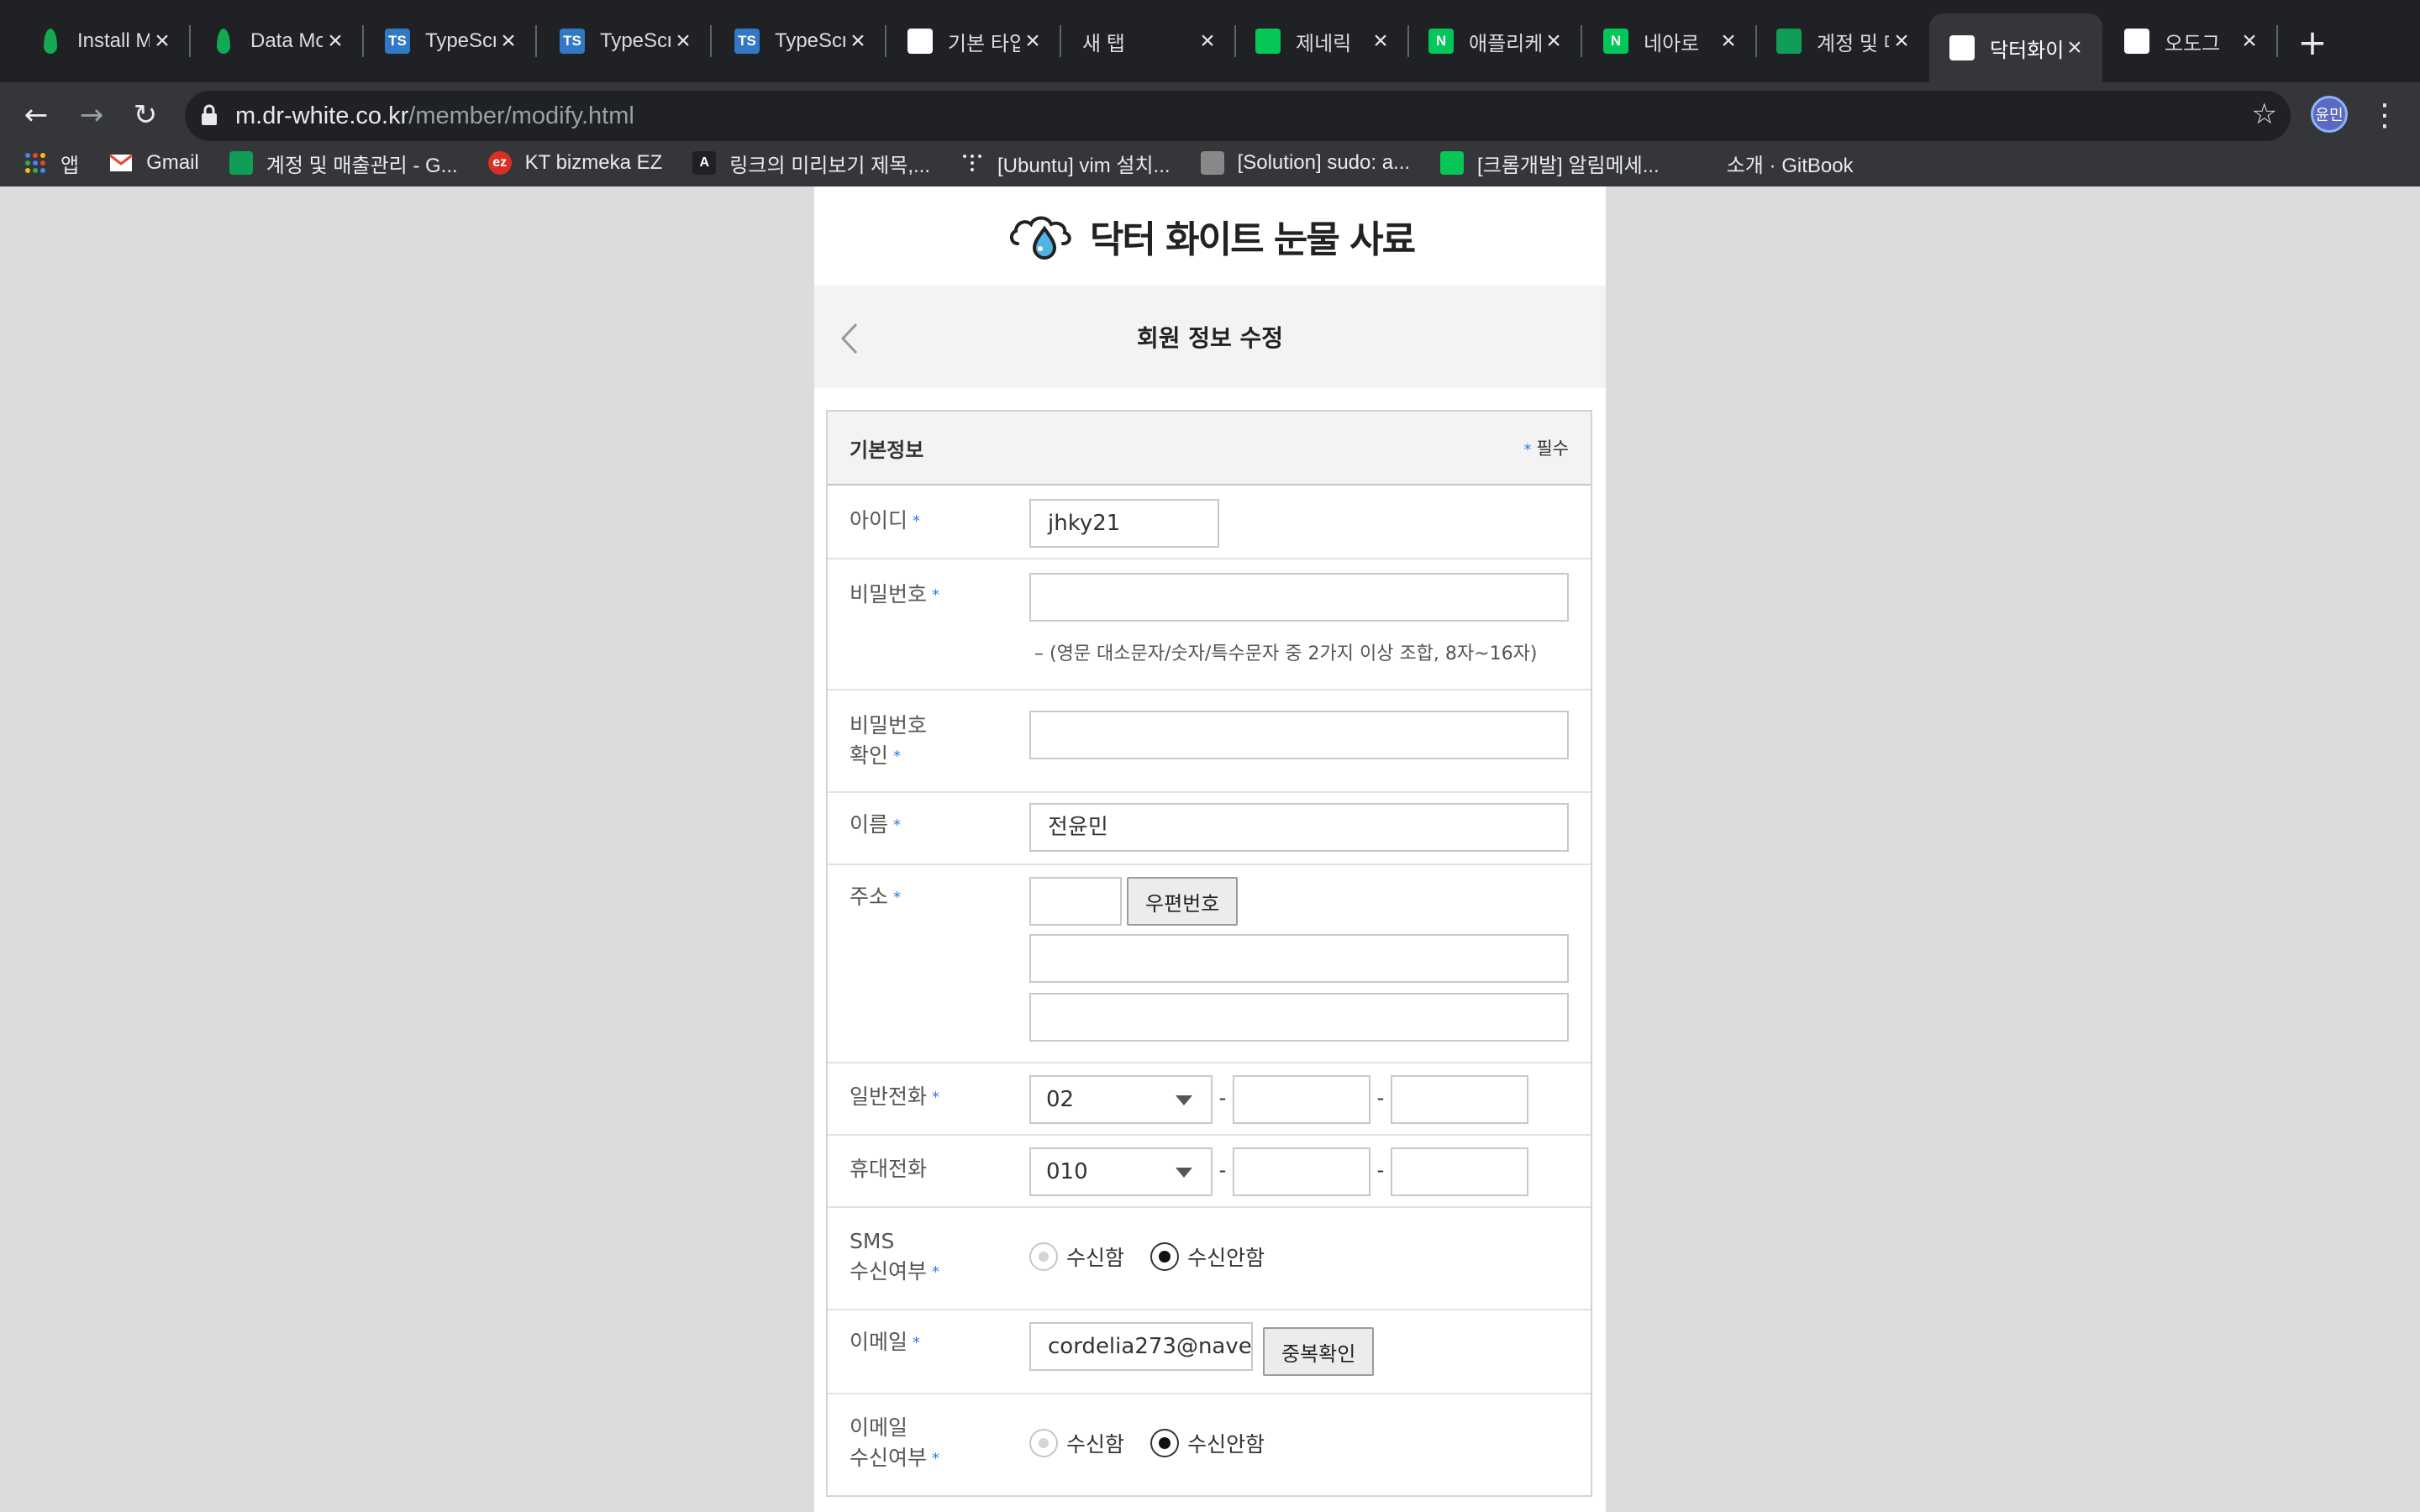 Image resolution: width=2420 pixels, height=1512 pixels. I want to click on email-label-text: 이메일, so click(879, 1342).